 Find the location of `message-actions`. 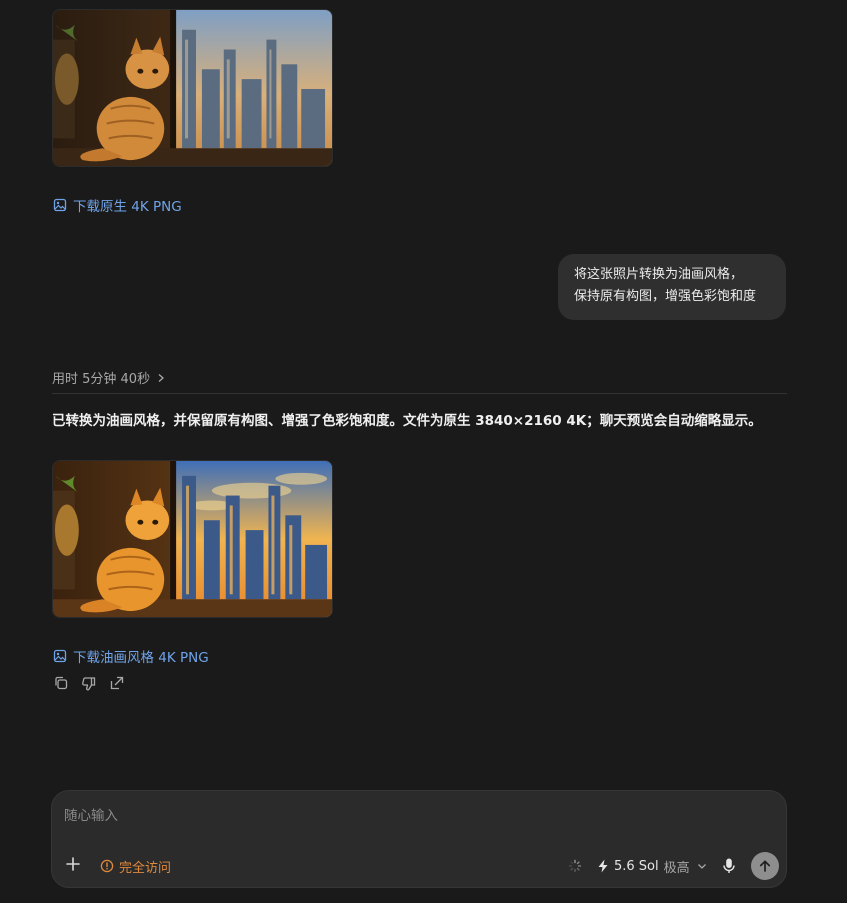

message-actions is located at coordinates (89, 683).